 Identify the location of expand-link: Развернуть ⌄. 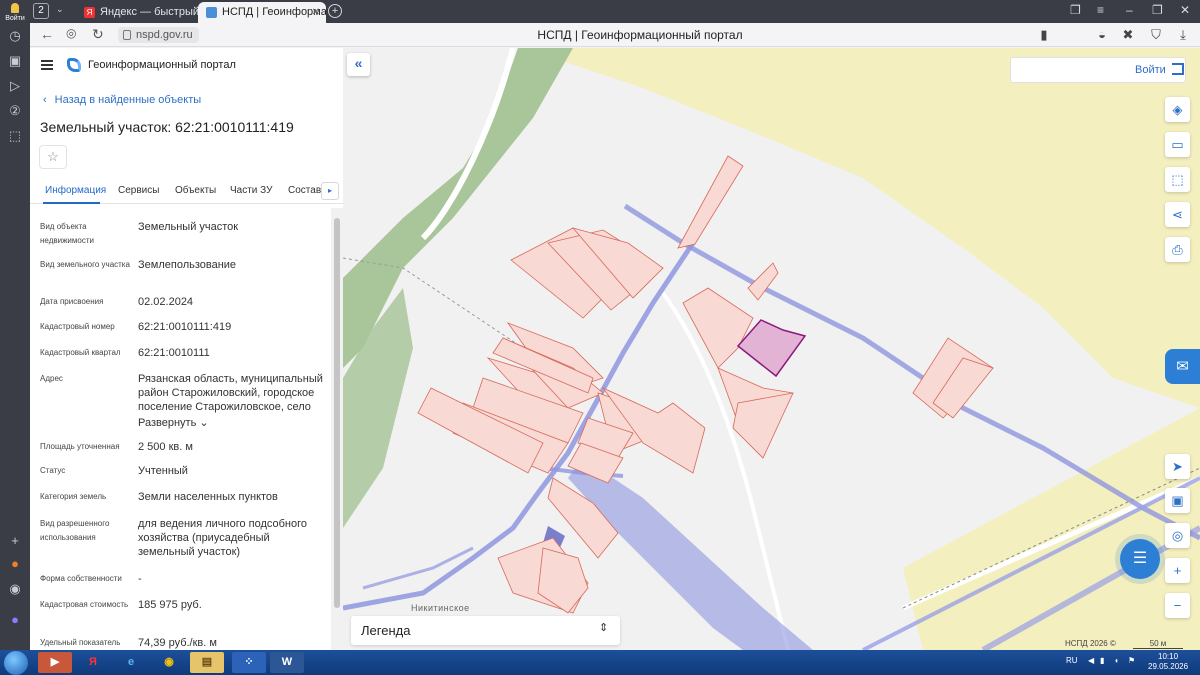
(232, 423).